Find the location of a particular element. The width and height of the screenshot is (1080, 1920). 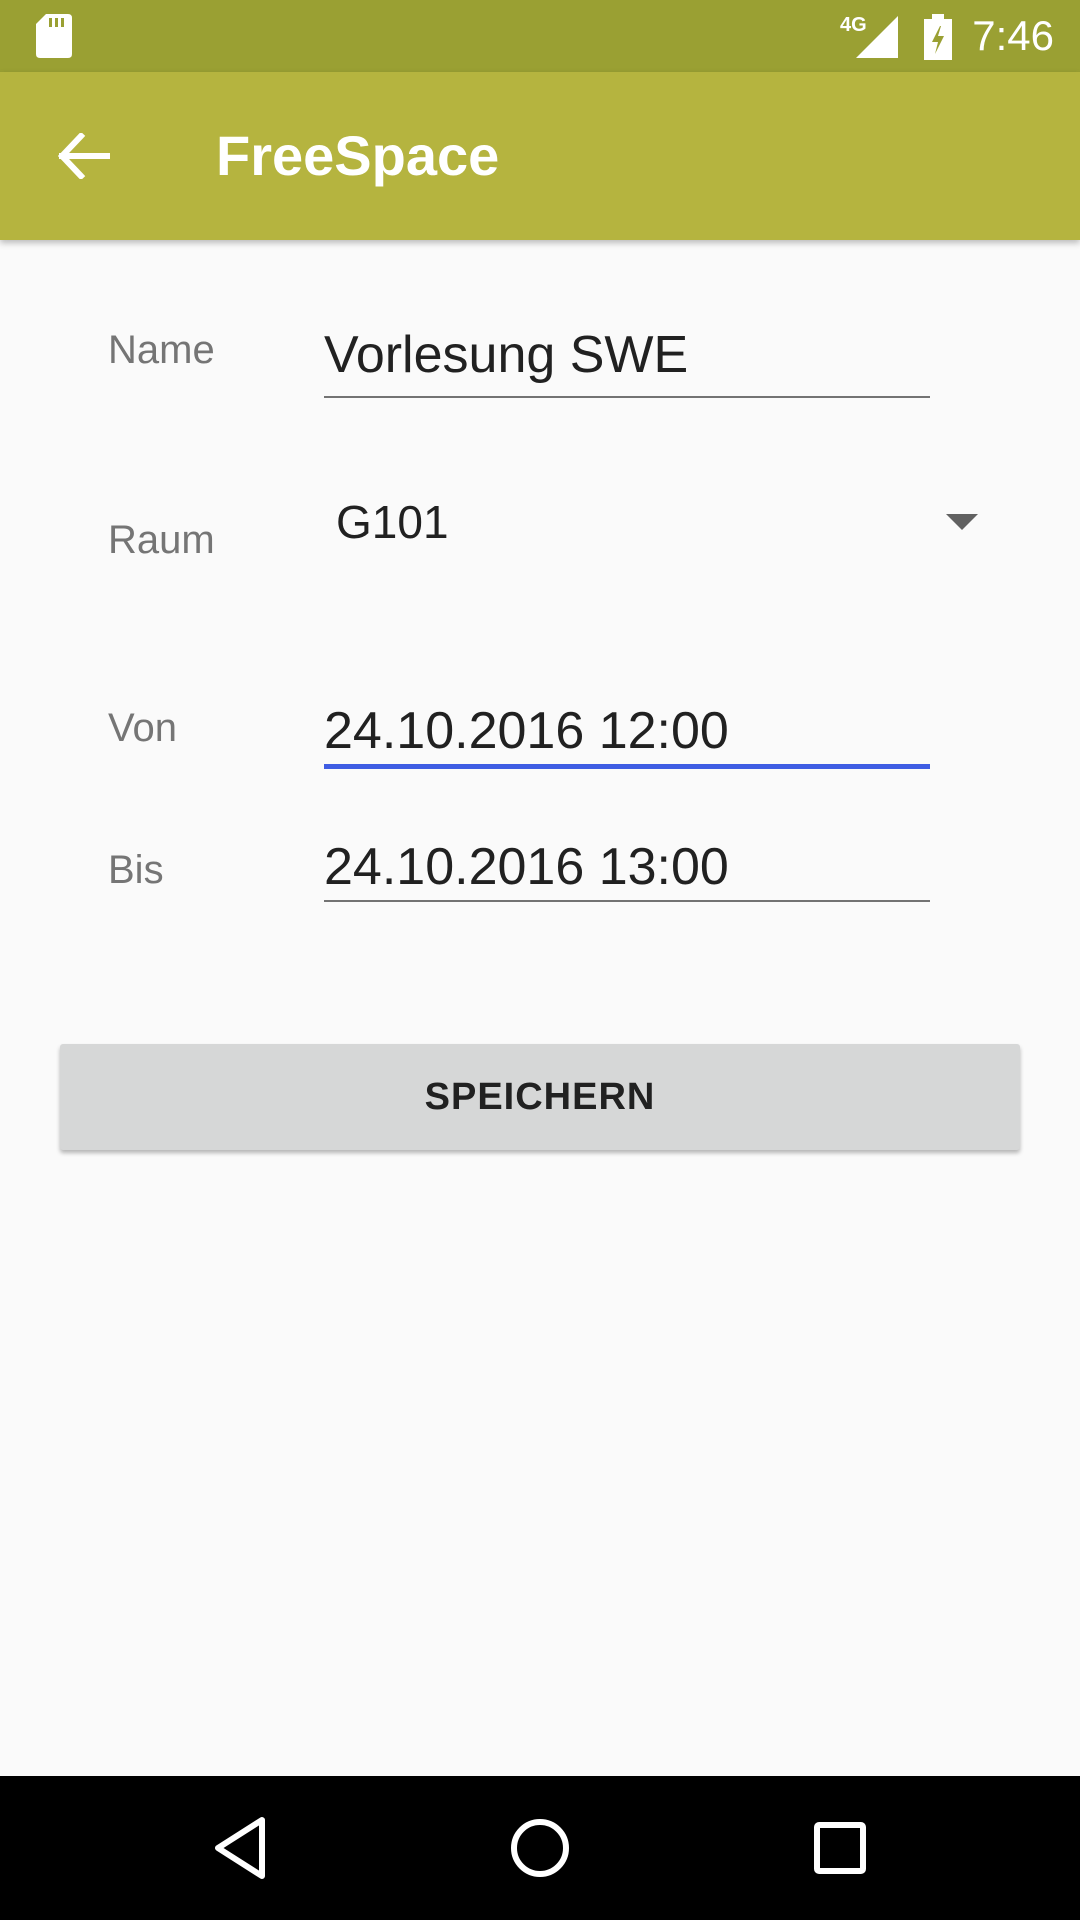

name-input is located at coordinates (627, 355).